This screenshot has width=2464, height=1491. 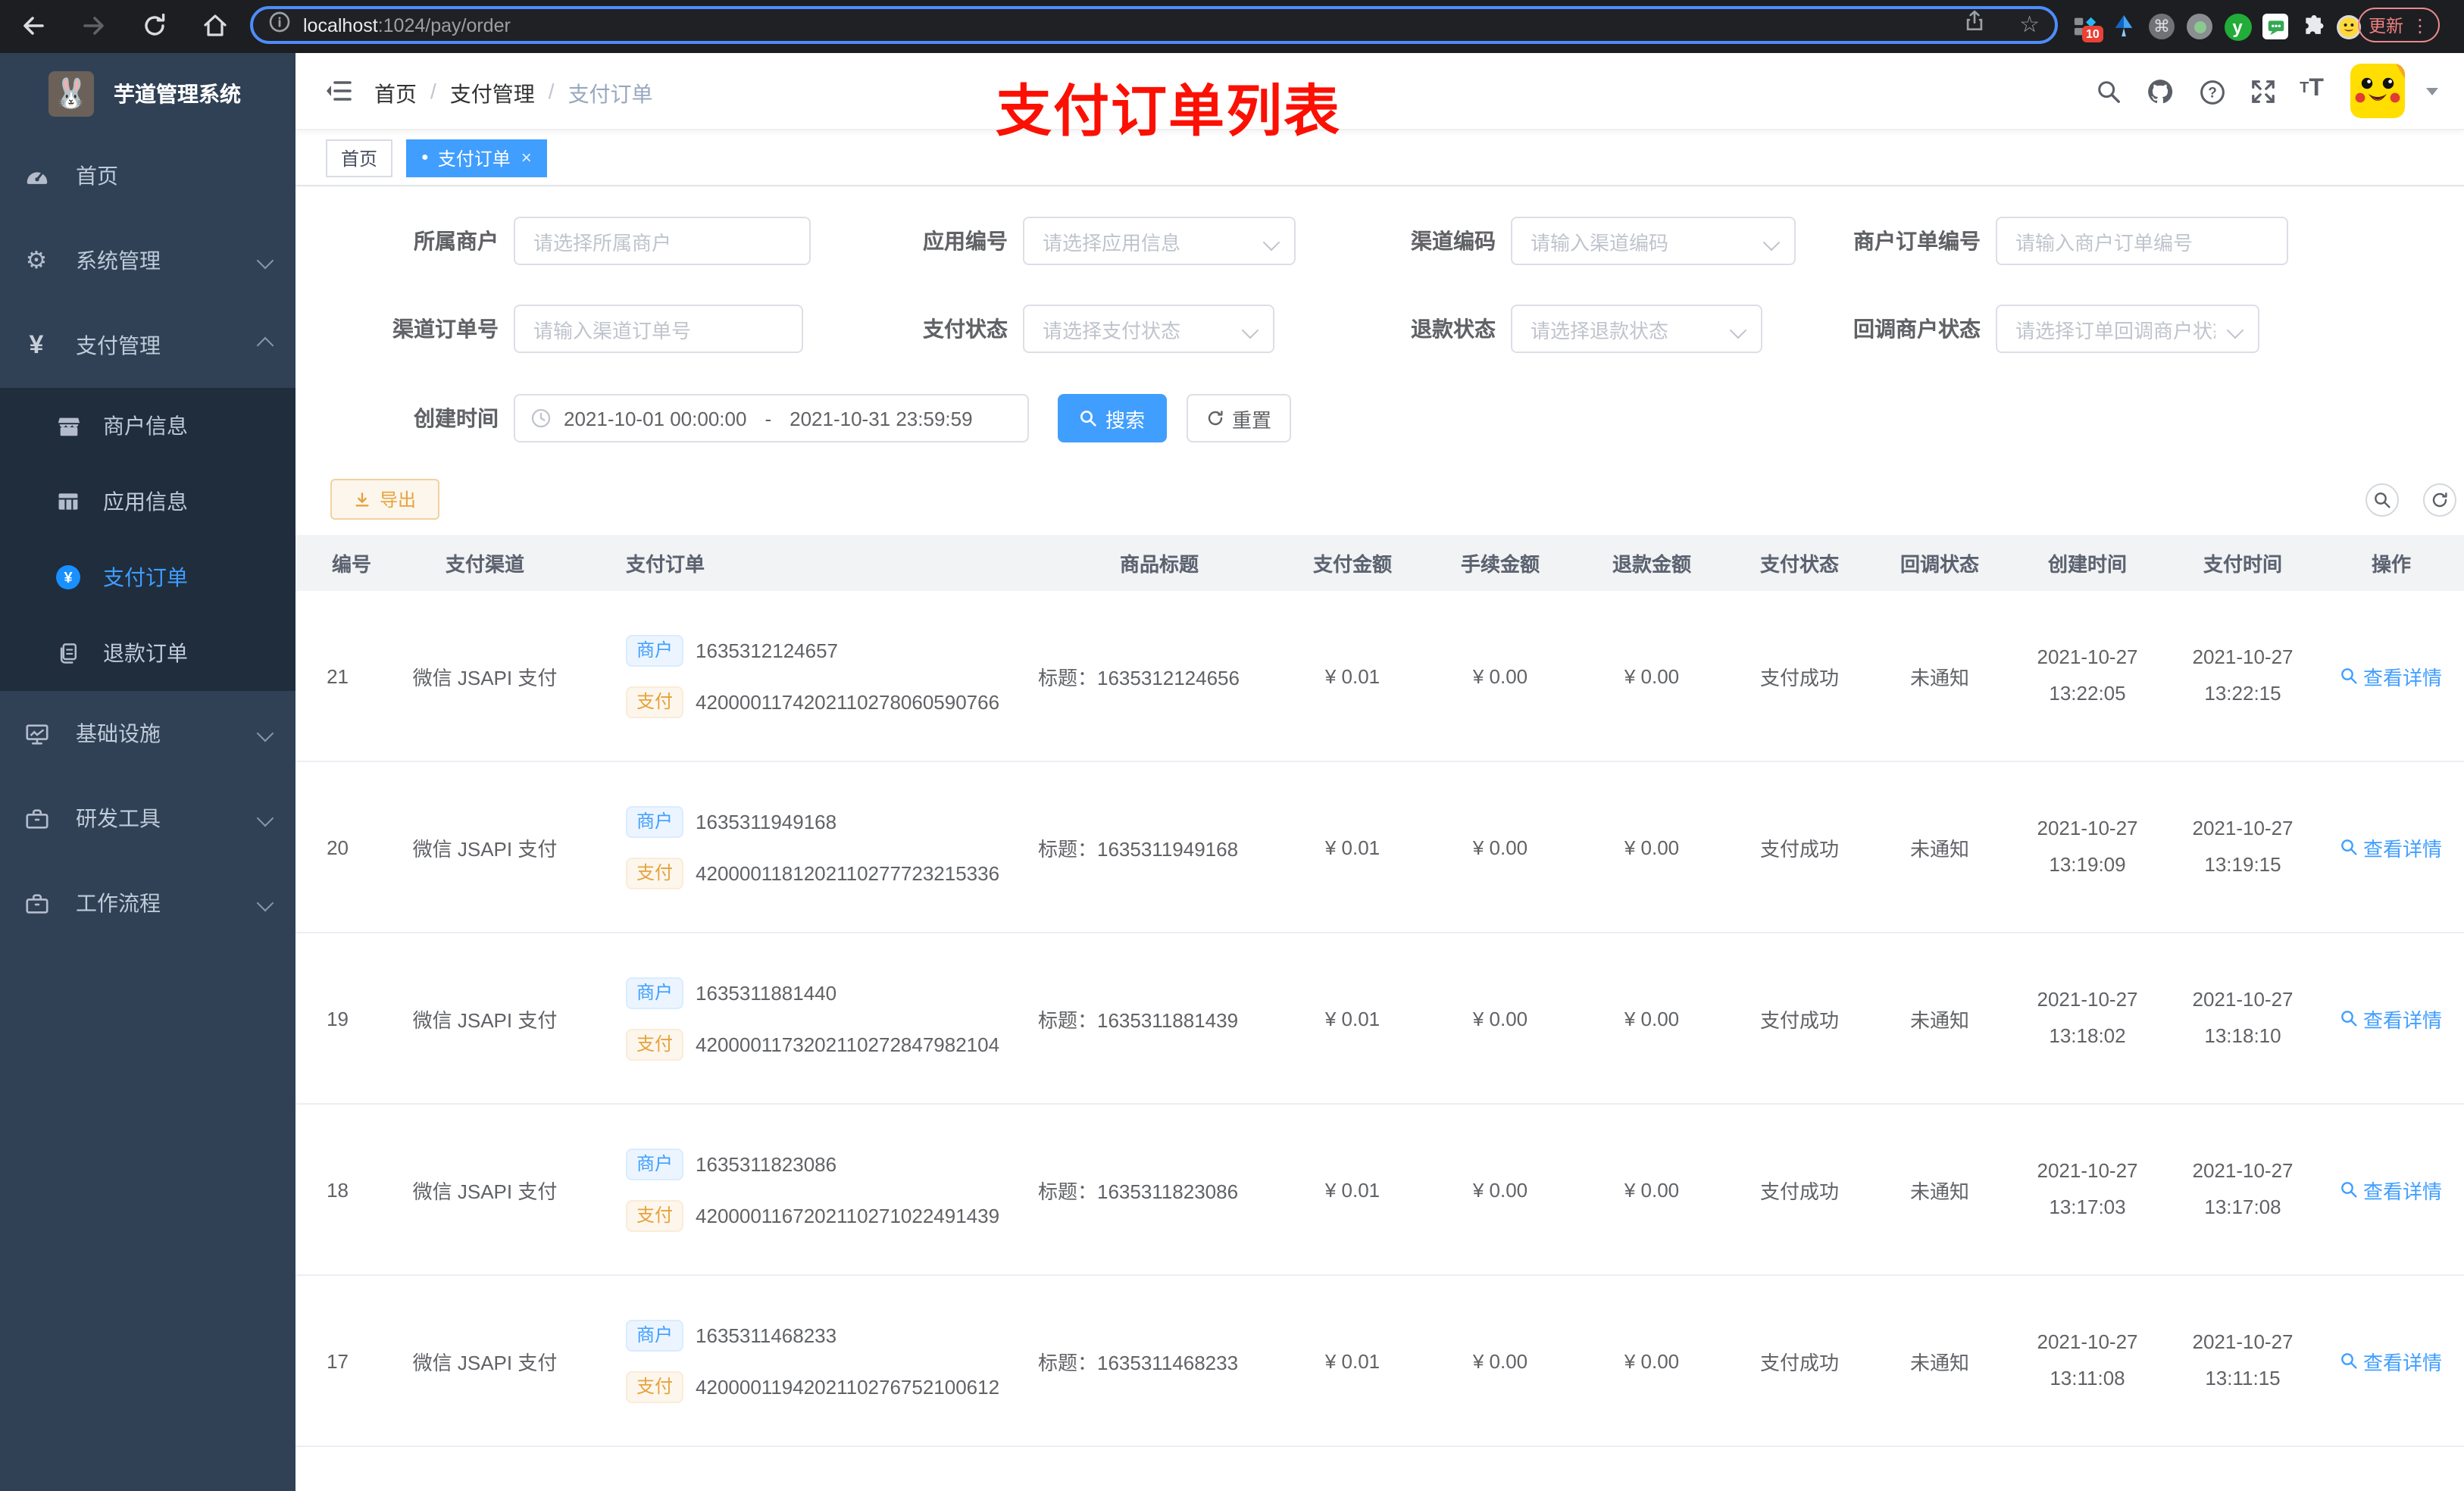 I want to click on browser-update-button: 更新 ⋮, so click(x=2399, y=25).